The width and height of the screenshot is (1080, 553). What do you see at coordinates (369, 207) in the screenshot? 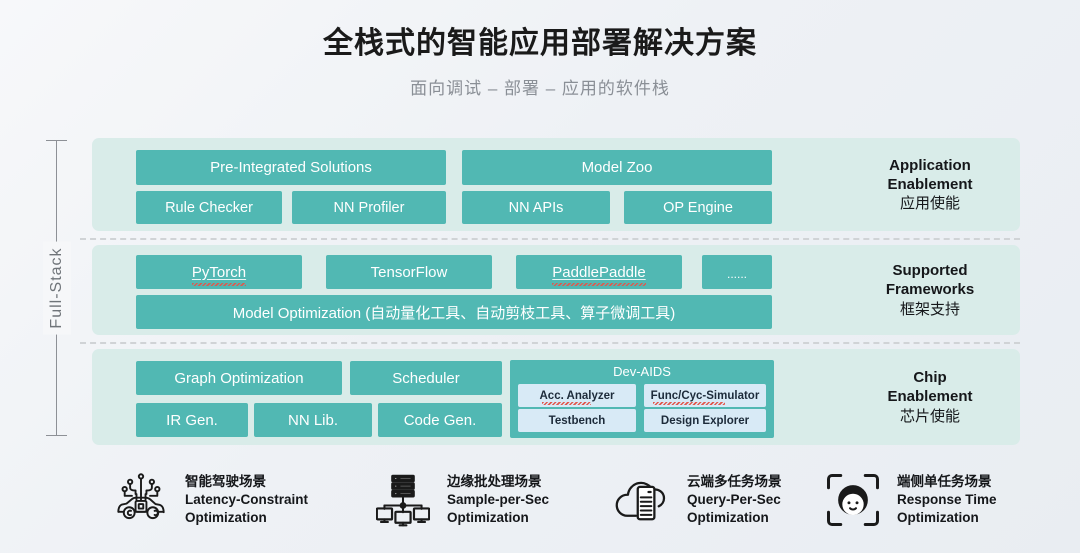
I see `box-nn-profiler: NN Profiler` at bounding box center [369, 207].